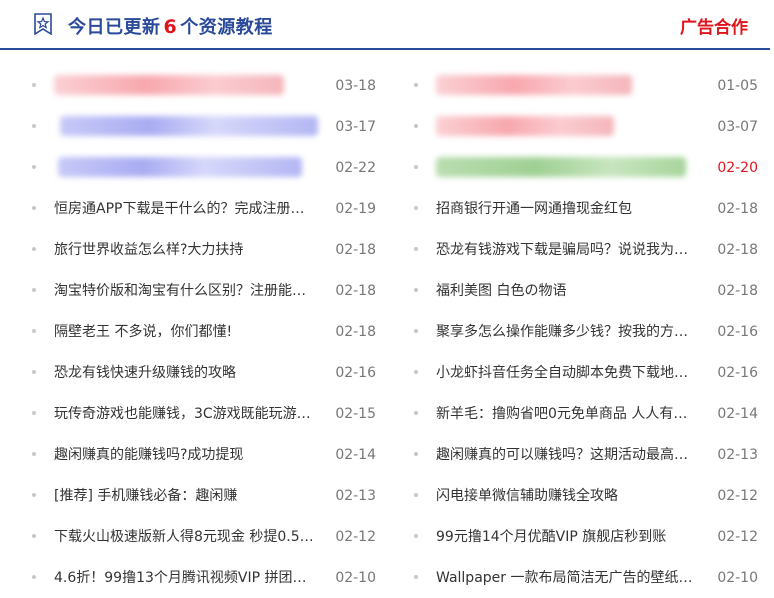 The height and width of the screenshot is (598, 774). Describe the element at coordinates (355, 414) in the screenshot. I see `item-date: 02-15` at that location.